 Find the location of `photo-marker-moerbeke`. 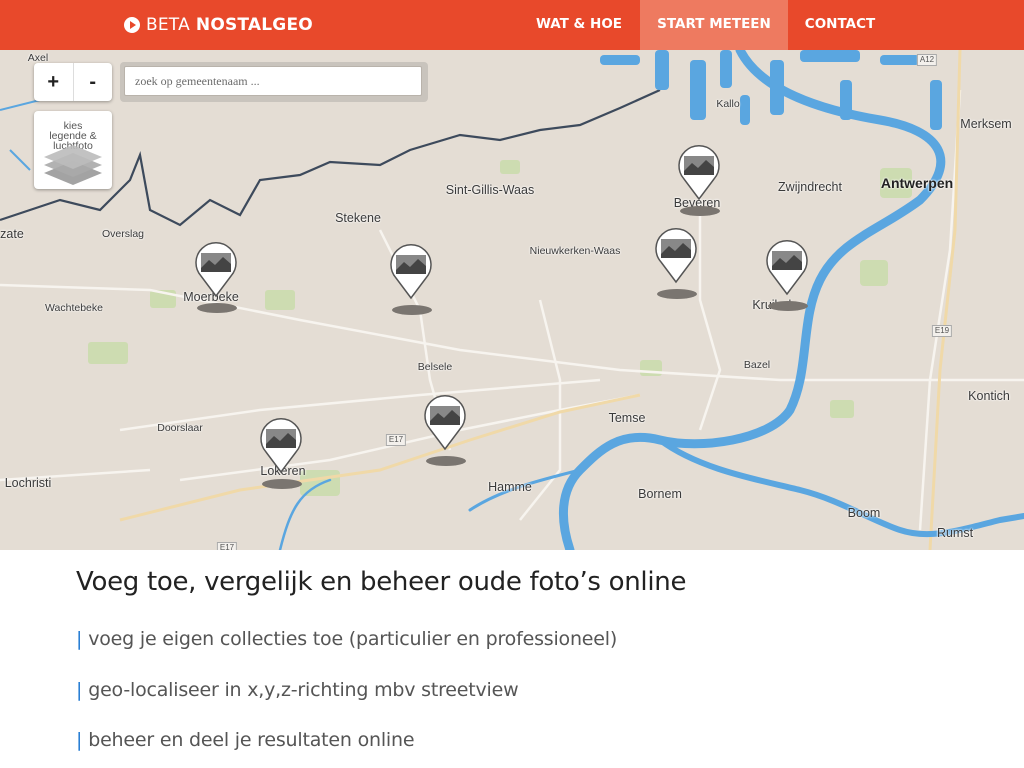

photo-marker-moerbeke is located at coordinates (216, 278).